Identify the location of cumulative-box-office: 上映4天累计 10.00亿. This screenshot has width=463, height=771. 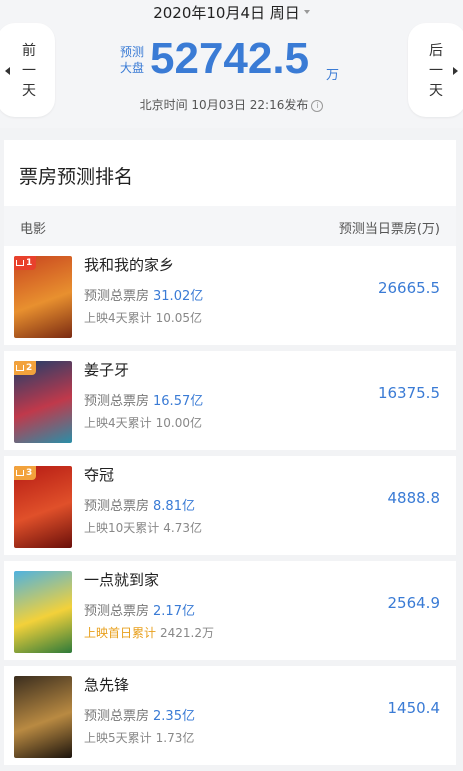
(143, 422).